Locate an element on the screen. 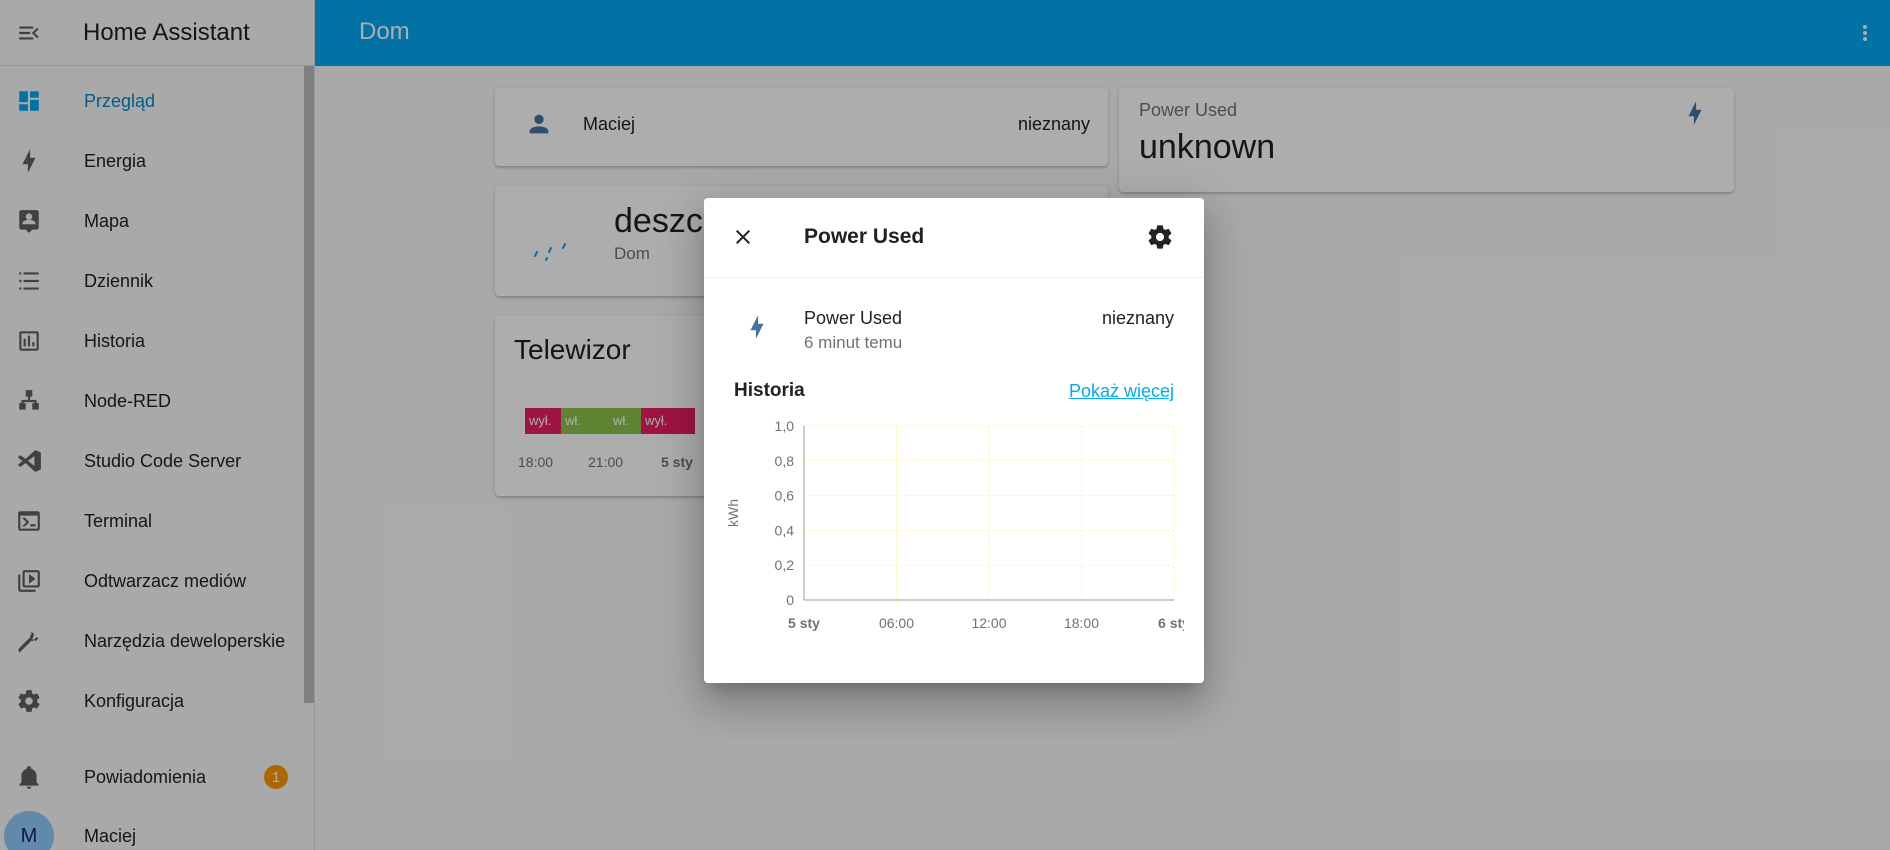 The image size is (1890, 850). entity-state: nieznany is located at coordinates (1137, 318).